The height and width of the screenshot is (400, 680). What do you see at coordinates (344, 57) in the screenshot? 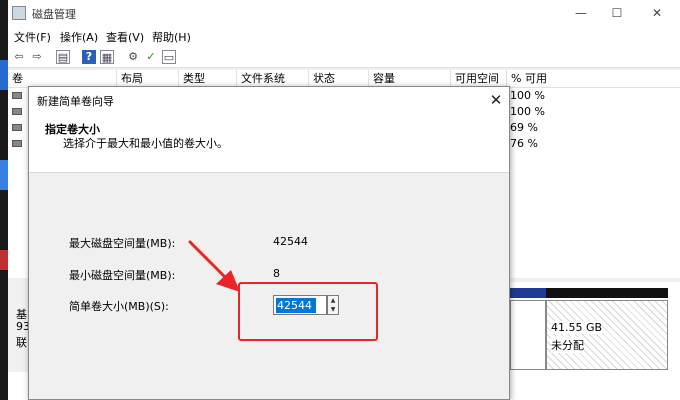
I see `toolbar: ⇦ ⇨ ▤ ? ▦ ⚙ ✓ ▭` at bounding box center [344, 57].